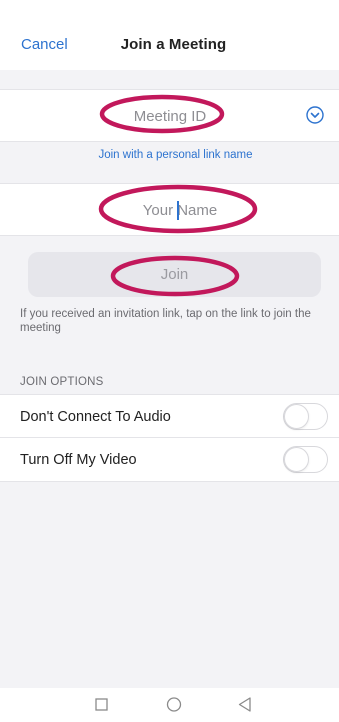 This screenshot has width=339, height=722. I want to click on navigation-bar, so click(169, 705).